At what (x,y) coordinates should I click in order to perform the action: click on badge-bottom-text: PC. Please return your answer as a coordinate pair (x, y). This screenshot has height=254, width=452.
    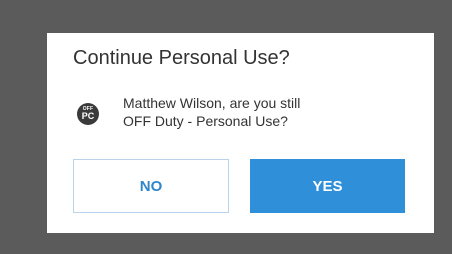
    Looking at the image, I should click on (88, 116).